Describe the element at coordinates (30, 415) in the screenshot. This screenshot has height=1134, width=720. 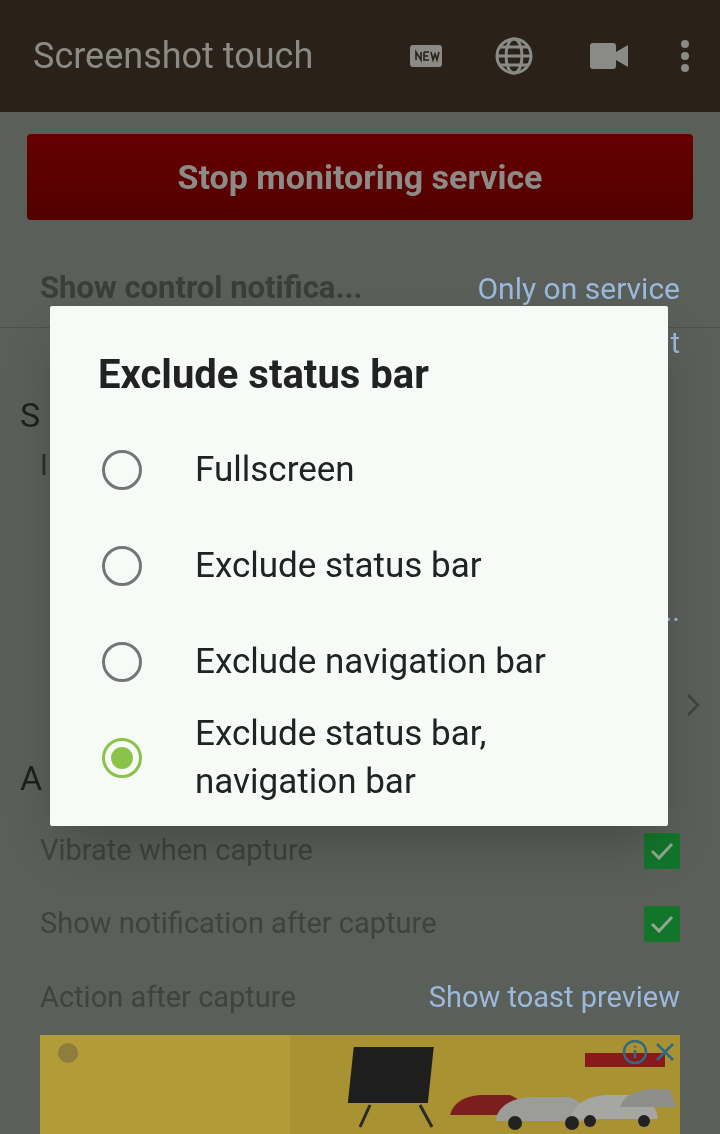
I see `section-header: S` at that location.